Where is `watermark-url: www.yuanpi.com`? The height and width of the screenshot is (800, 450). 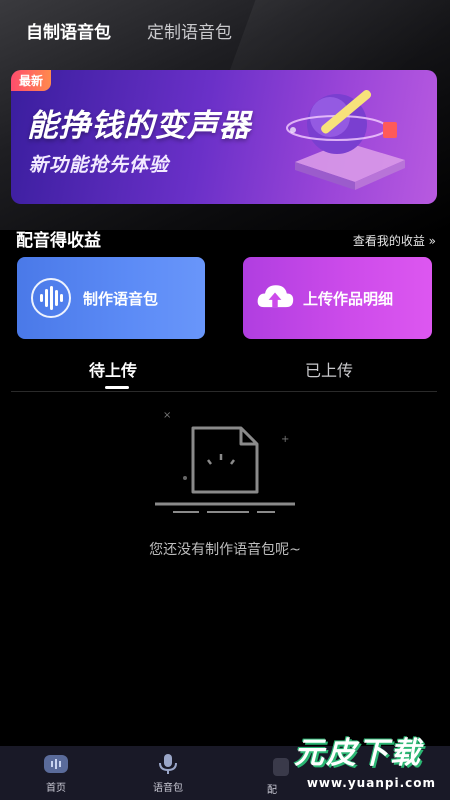 watermark-url: www.yuanpi.com is located at coordinates (371, 783).